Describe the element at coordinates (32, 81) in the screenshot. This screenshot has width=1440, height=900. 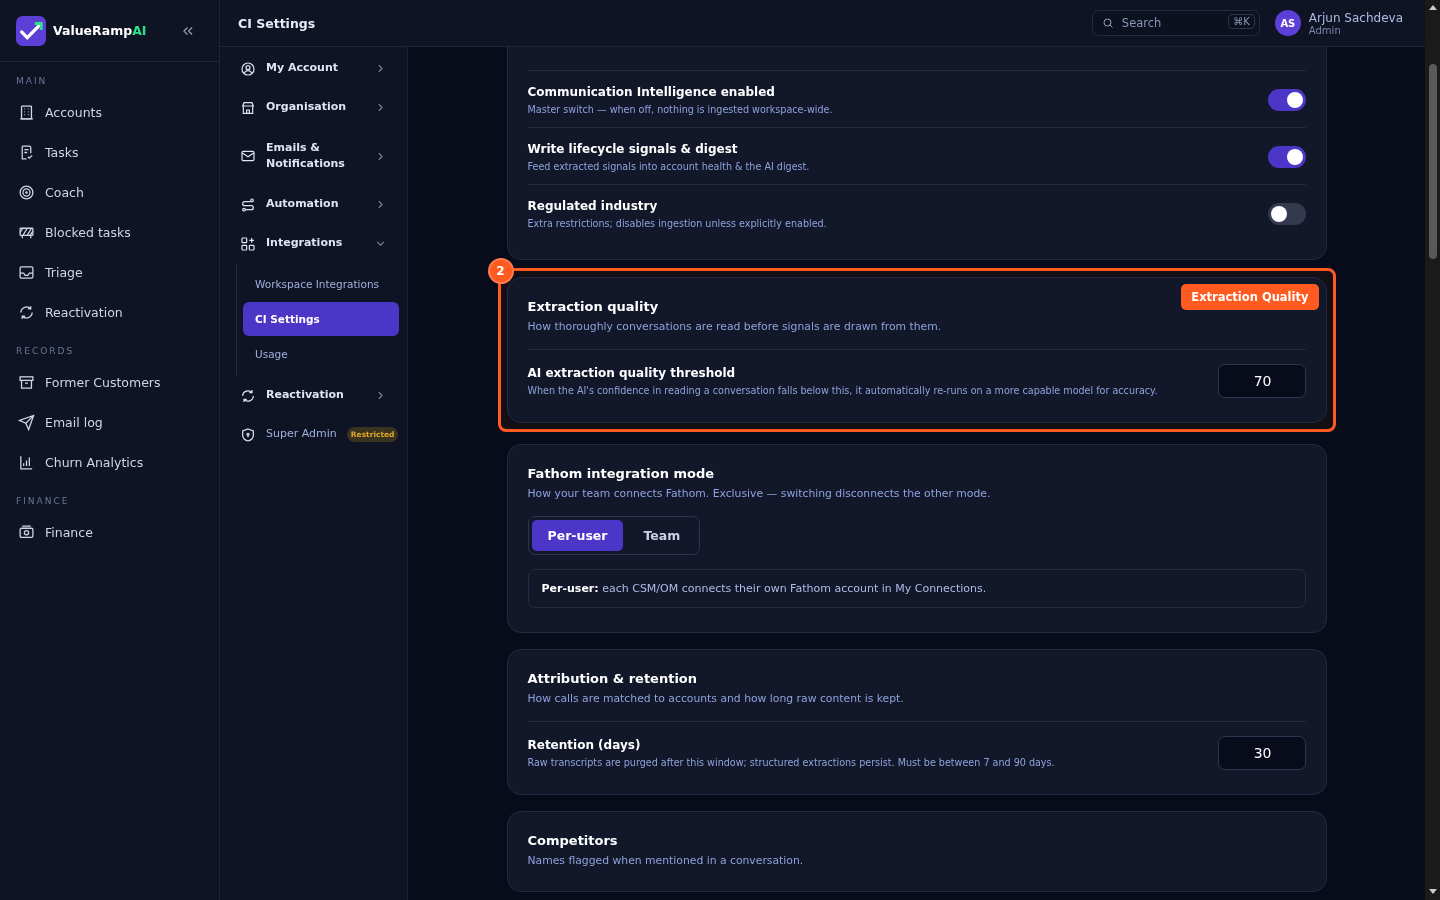
I see `section-label: MAIN` at that location.